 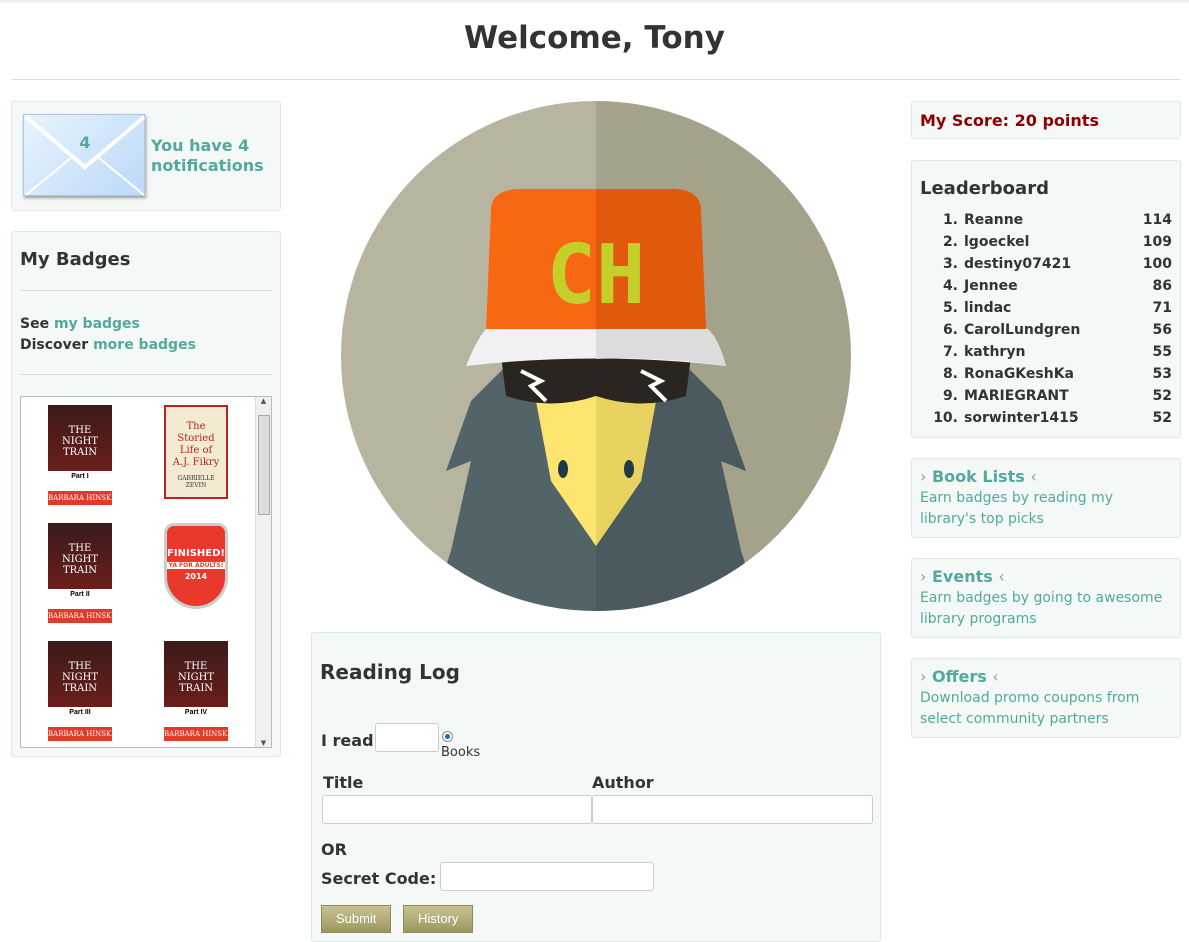 I want to click on leaderboard-row: 8. RonaGKeshKa 53, so click(x=1057, y=374).